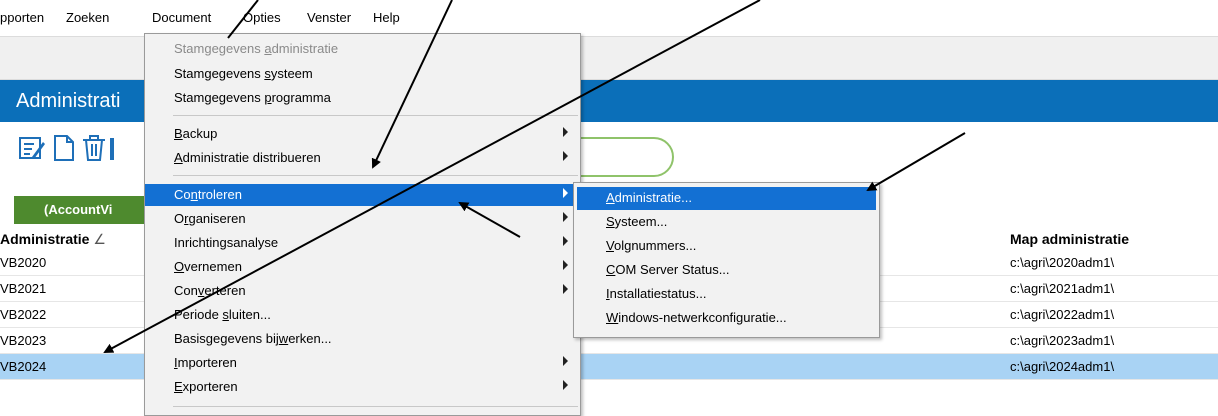 The height and width of the screenshot is (416, 1218). Describe the element at coordinates (1062, 366) in the screenshot. I see `row-folder: c:\agri\2024adm1\` at that location.